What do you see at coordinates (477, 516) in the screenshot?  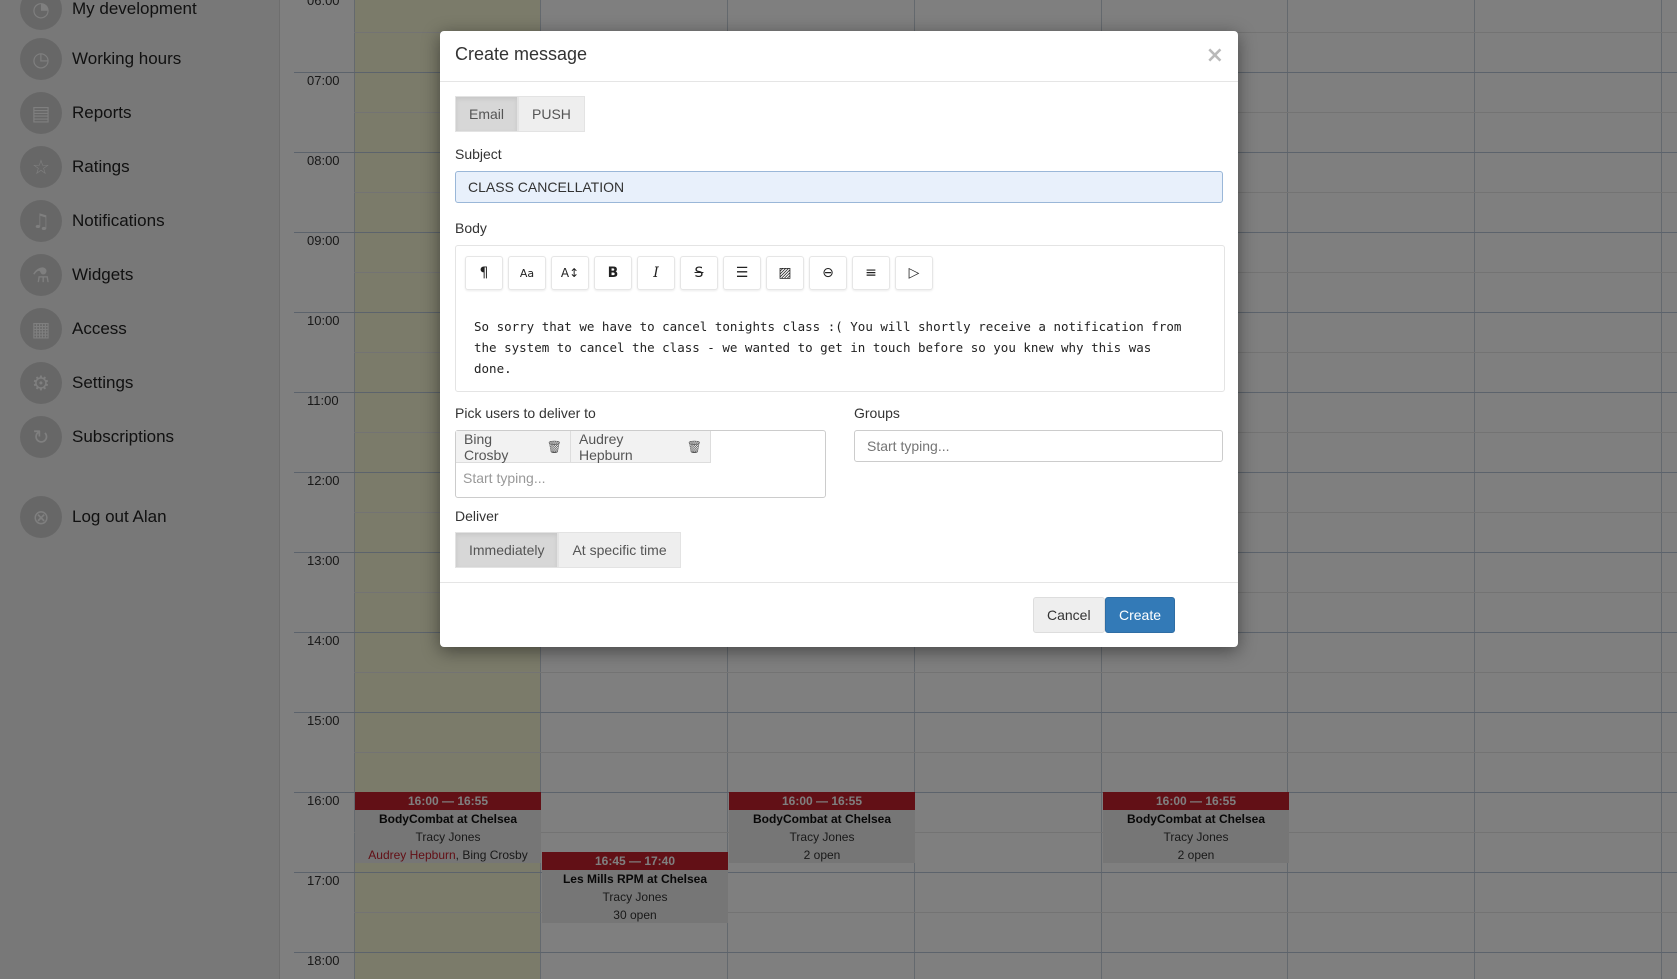 I see `deliver-label: Deliver` at bounding box center [477, 516].